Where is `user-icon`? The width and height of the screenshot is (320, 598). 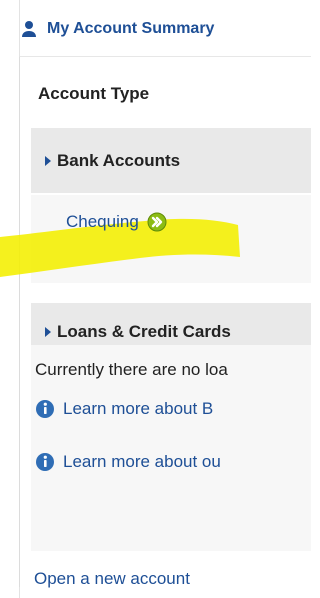
user-icon is located at coordinates (29, 29).